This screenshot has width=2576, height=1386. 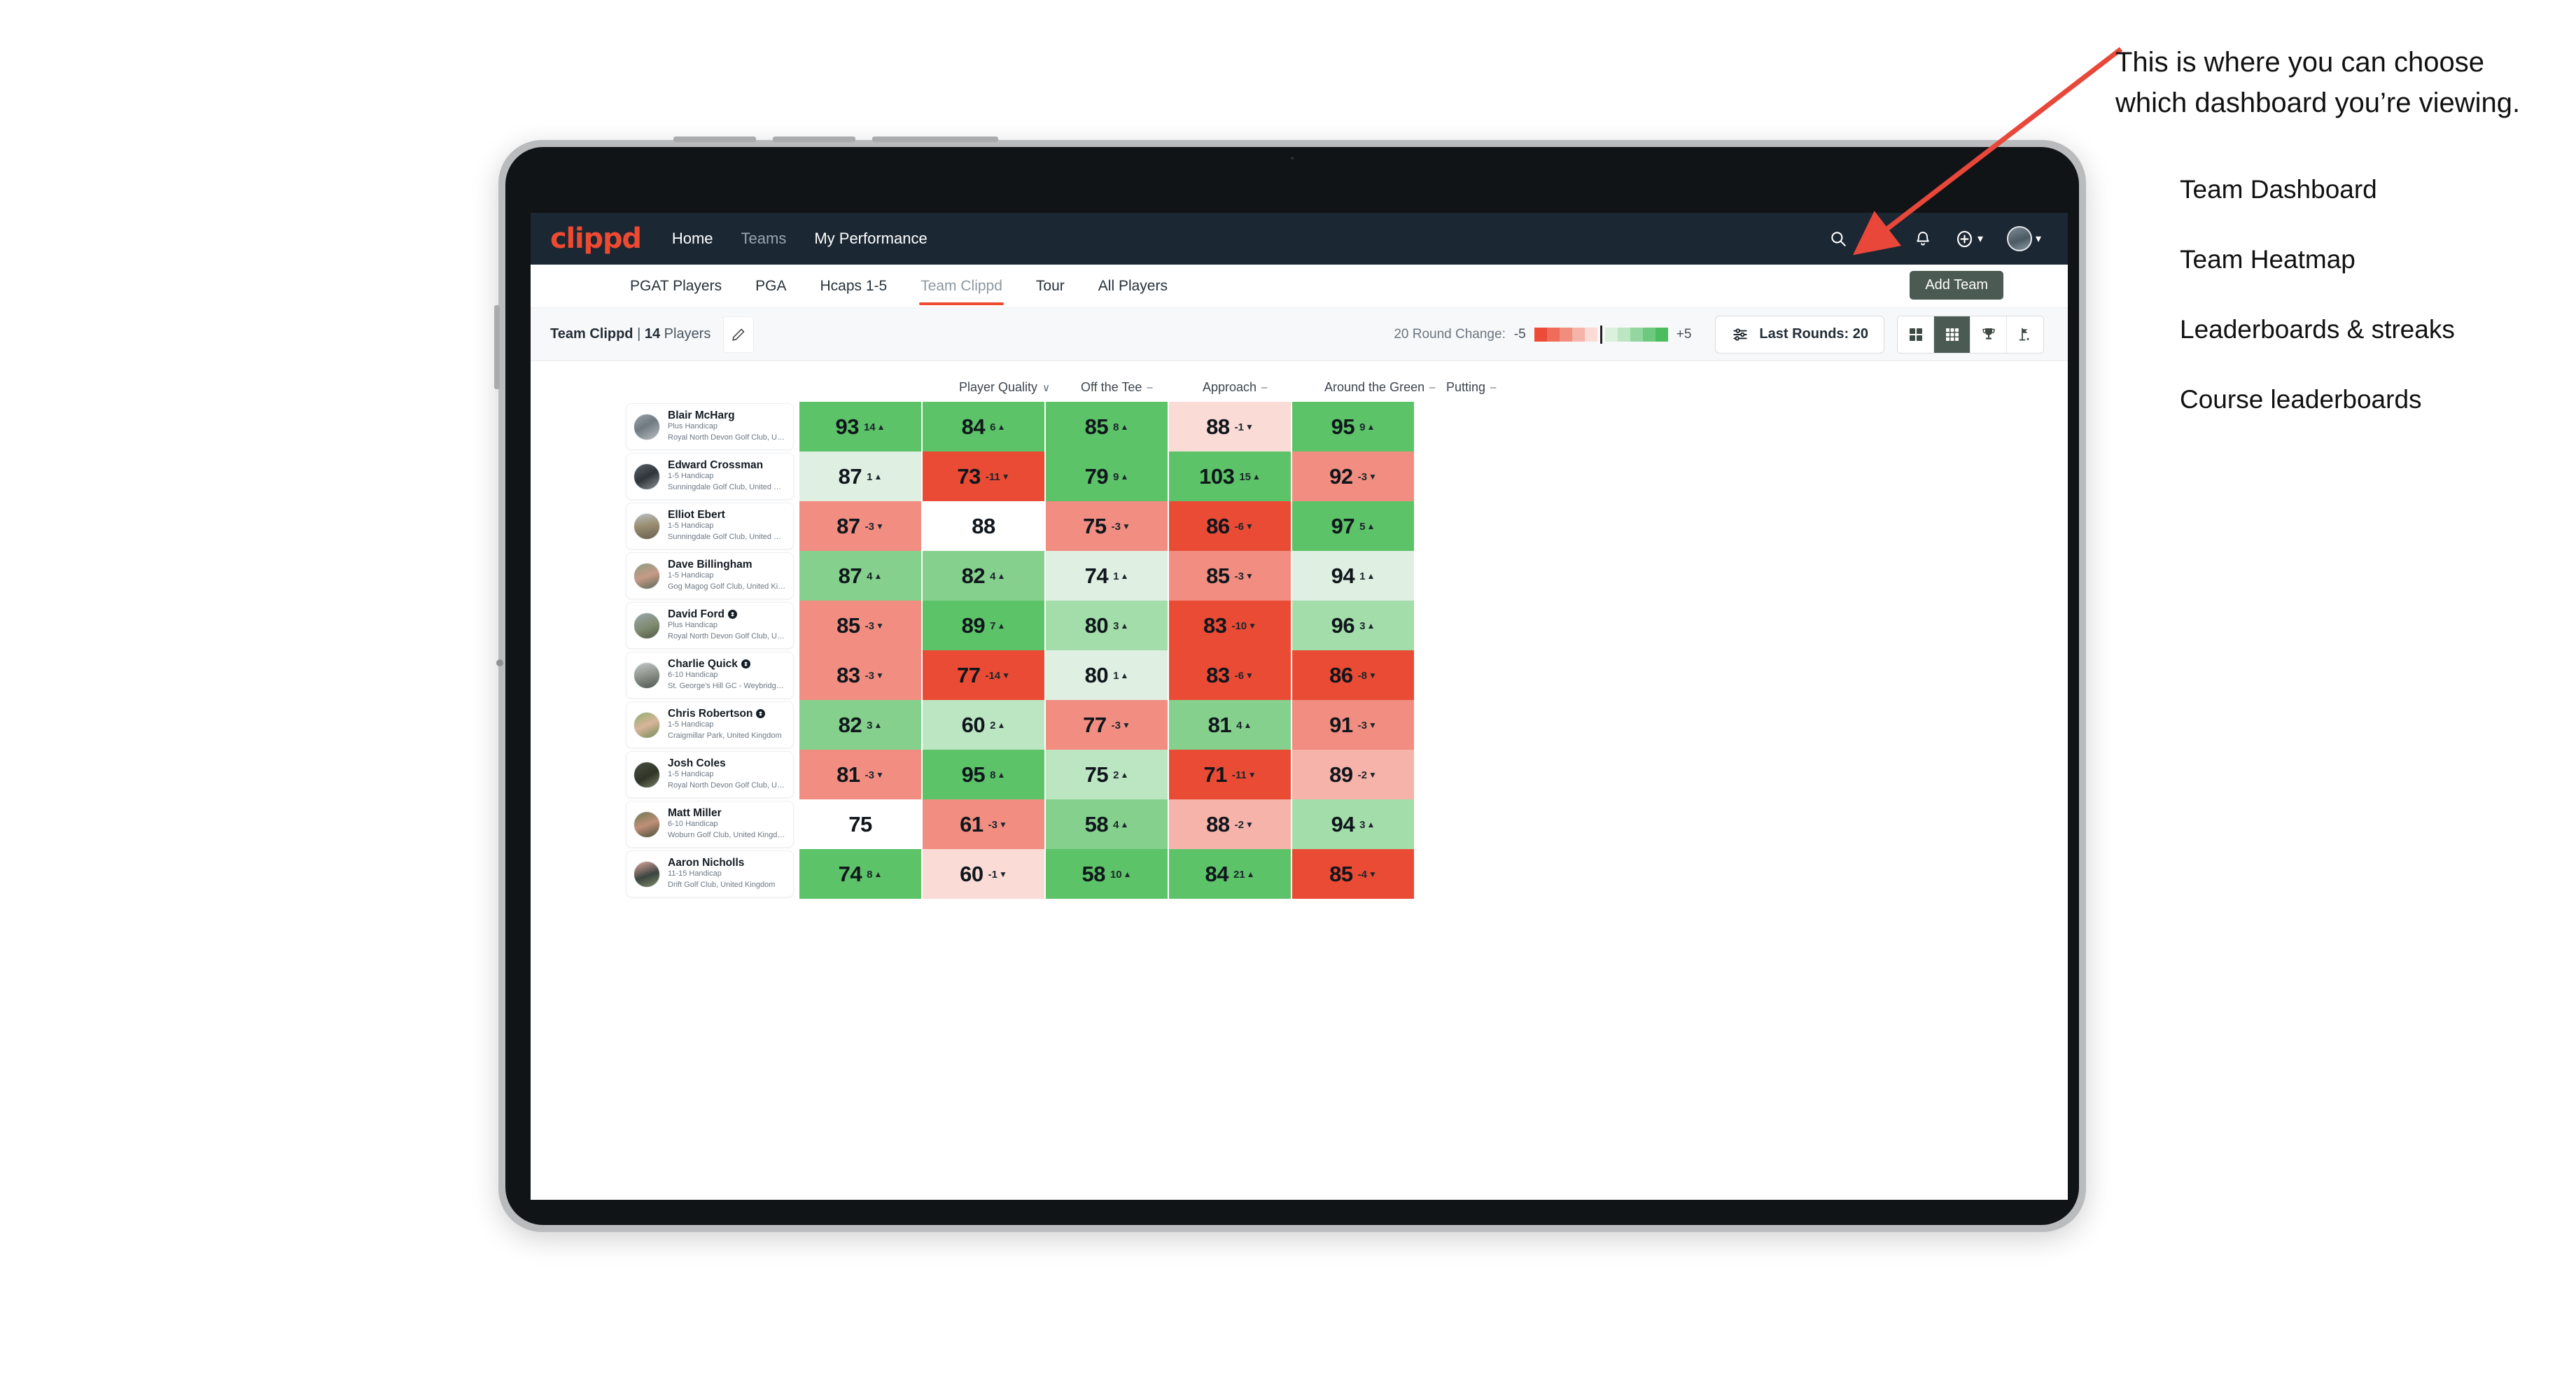 I want to click on metric-cell: 74 1 ▲, so click(x=1107, y=576).